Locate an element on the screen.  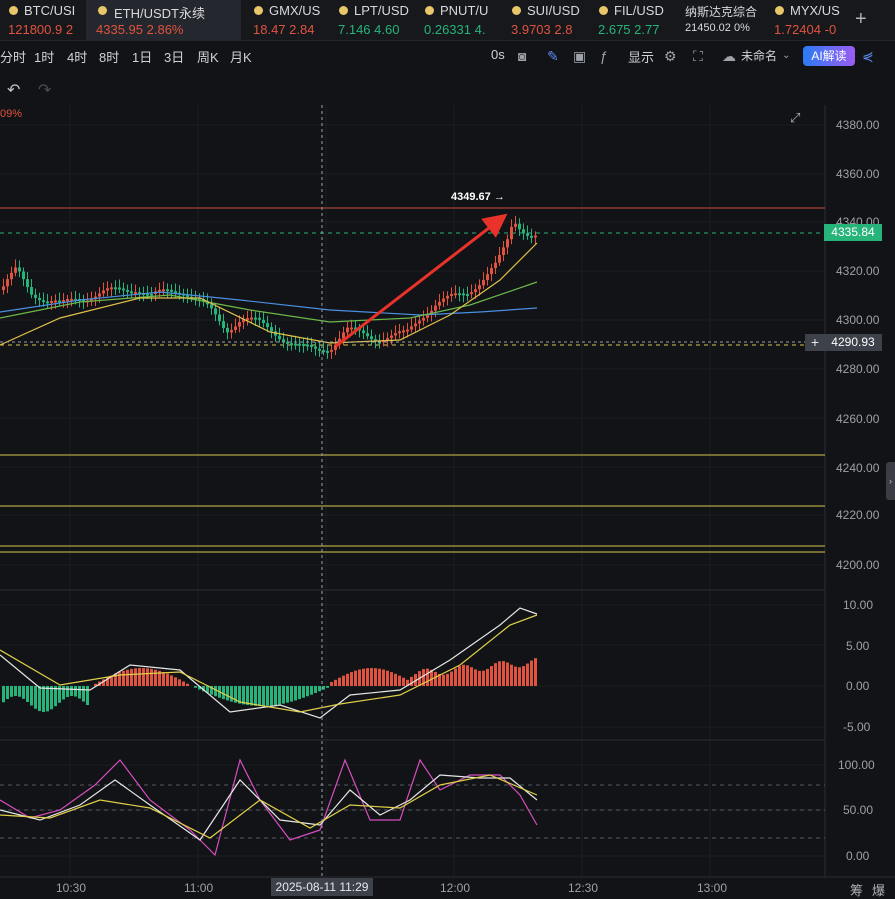
cursor-price-badge: 4290.93 is located at coordinates (853, 342).